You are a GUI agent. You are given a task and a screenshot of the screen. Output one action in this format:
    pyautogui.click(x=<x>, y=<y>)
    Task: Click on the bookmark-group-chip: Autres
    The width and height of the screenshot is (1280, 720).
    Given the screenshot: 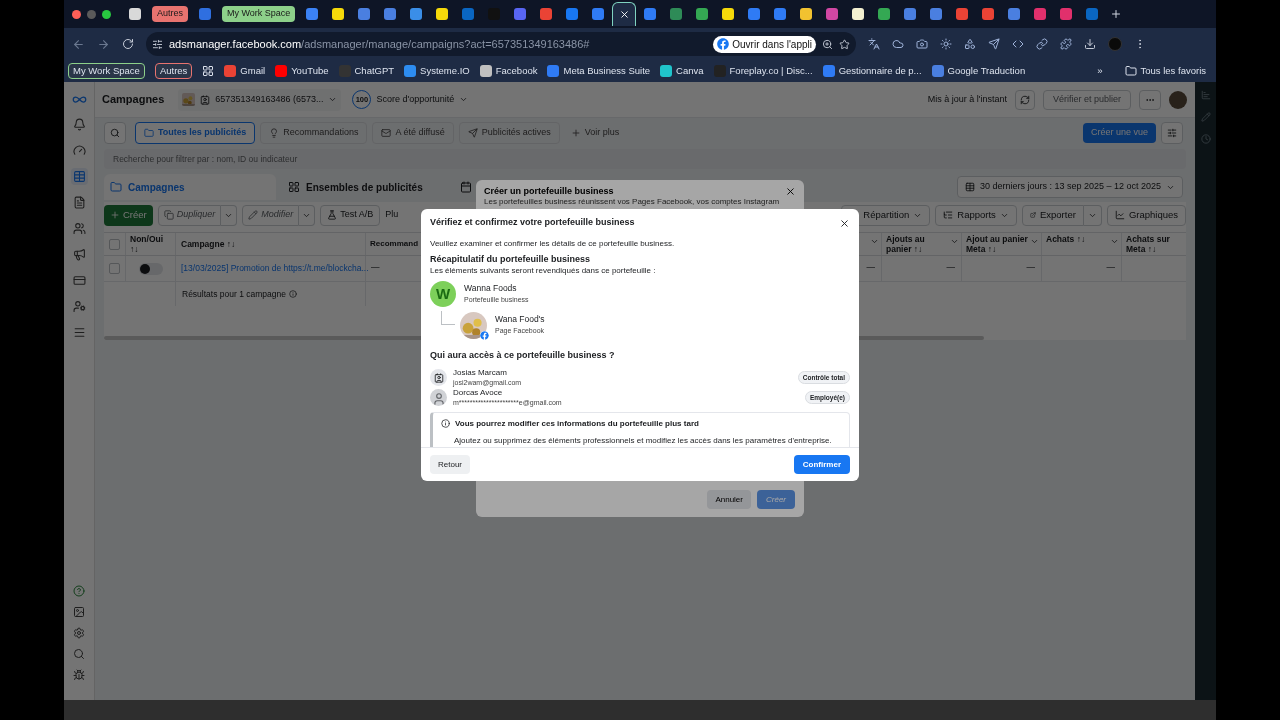 What is the action you would take?
    pyautogui.click(x=173, y=71)
    